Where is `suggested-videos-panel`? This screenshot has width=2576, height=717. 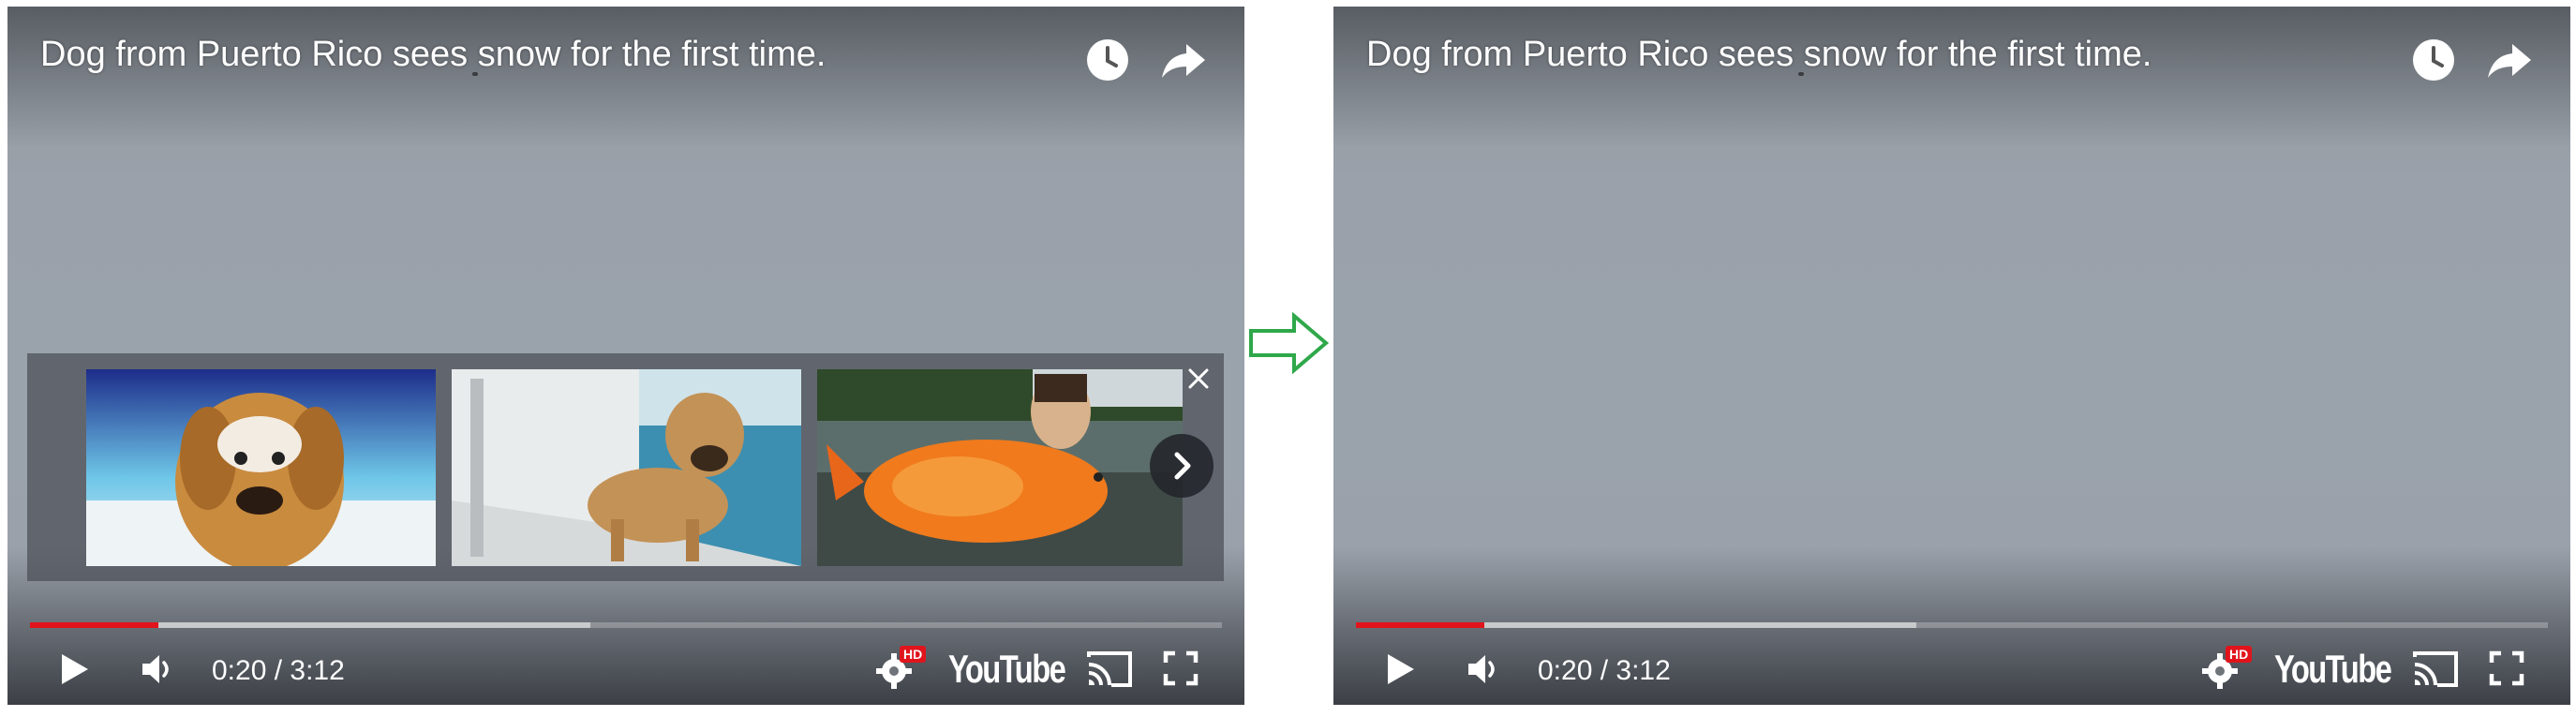 suggested-videos-panel is located at coordinates (625, 467).